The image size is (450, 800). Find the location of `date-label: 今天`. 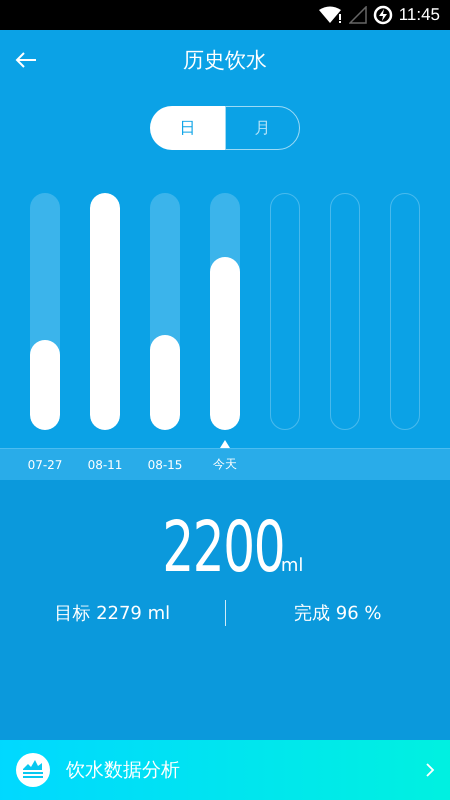

date-label: 今天 is located at coordinates (225, 464).